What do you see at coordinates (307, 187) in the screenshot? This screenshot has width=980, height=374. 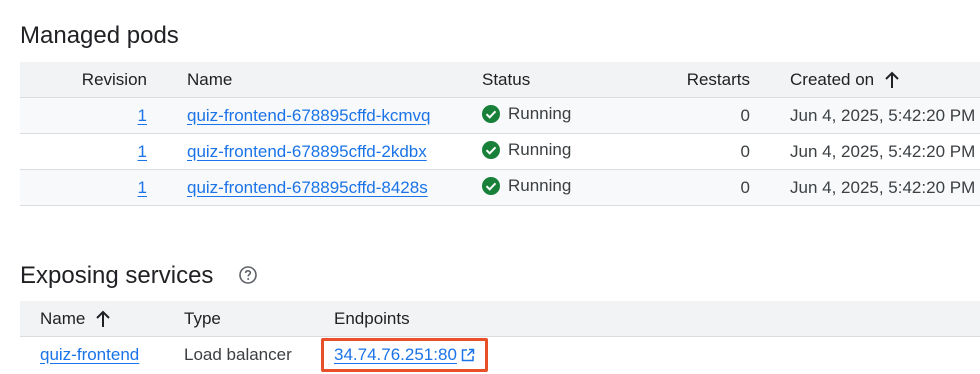 I see `pod-name-link: quiz-frontend-678895cffd-8428s` at bounding box center [307, 187].